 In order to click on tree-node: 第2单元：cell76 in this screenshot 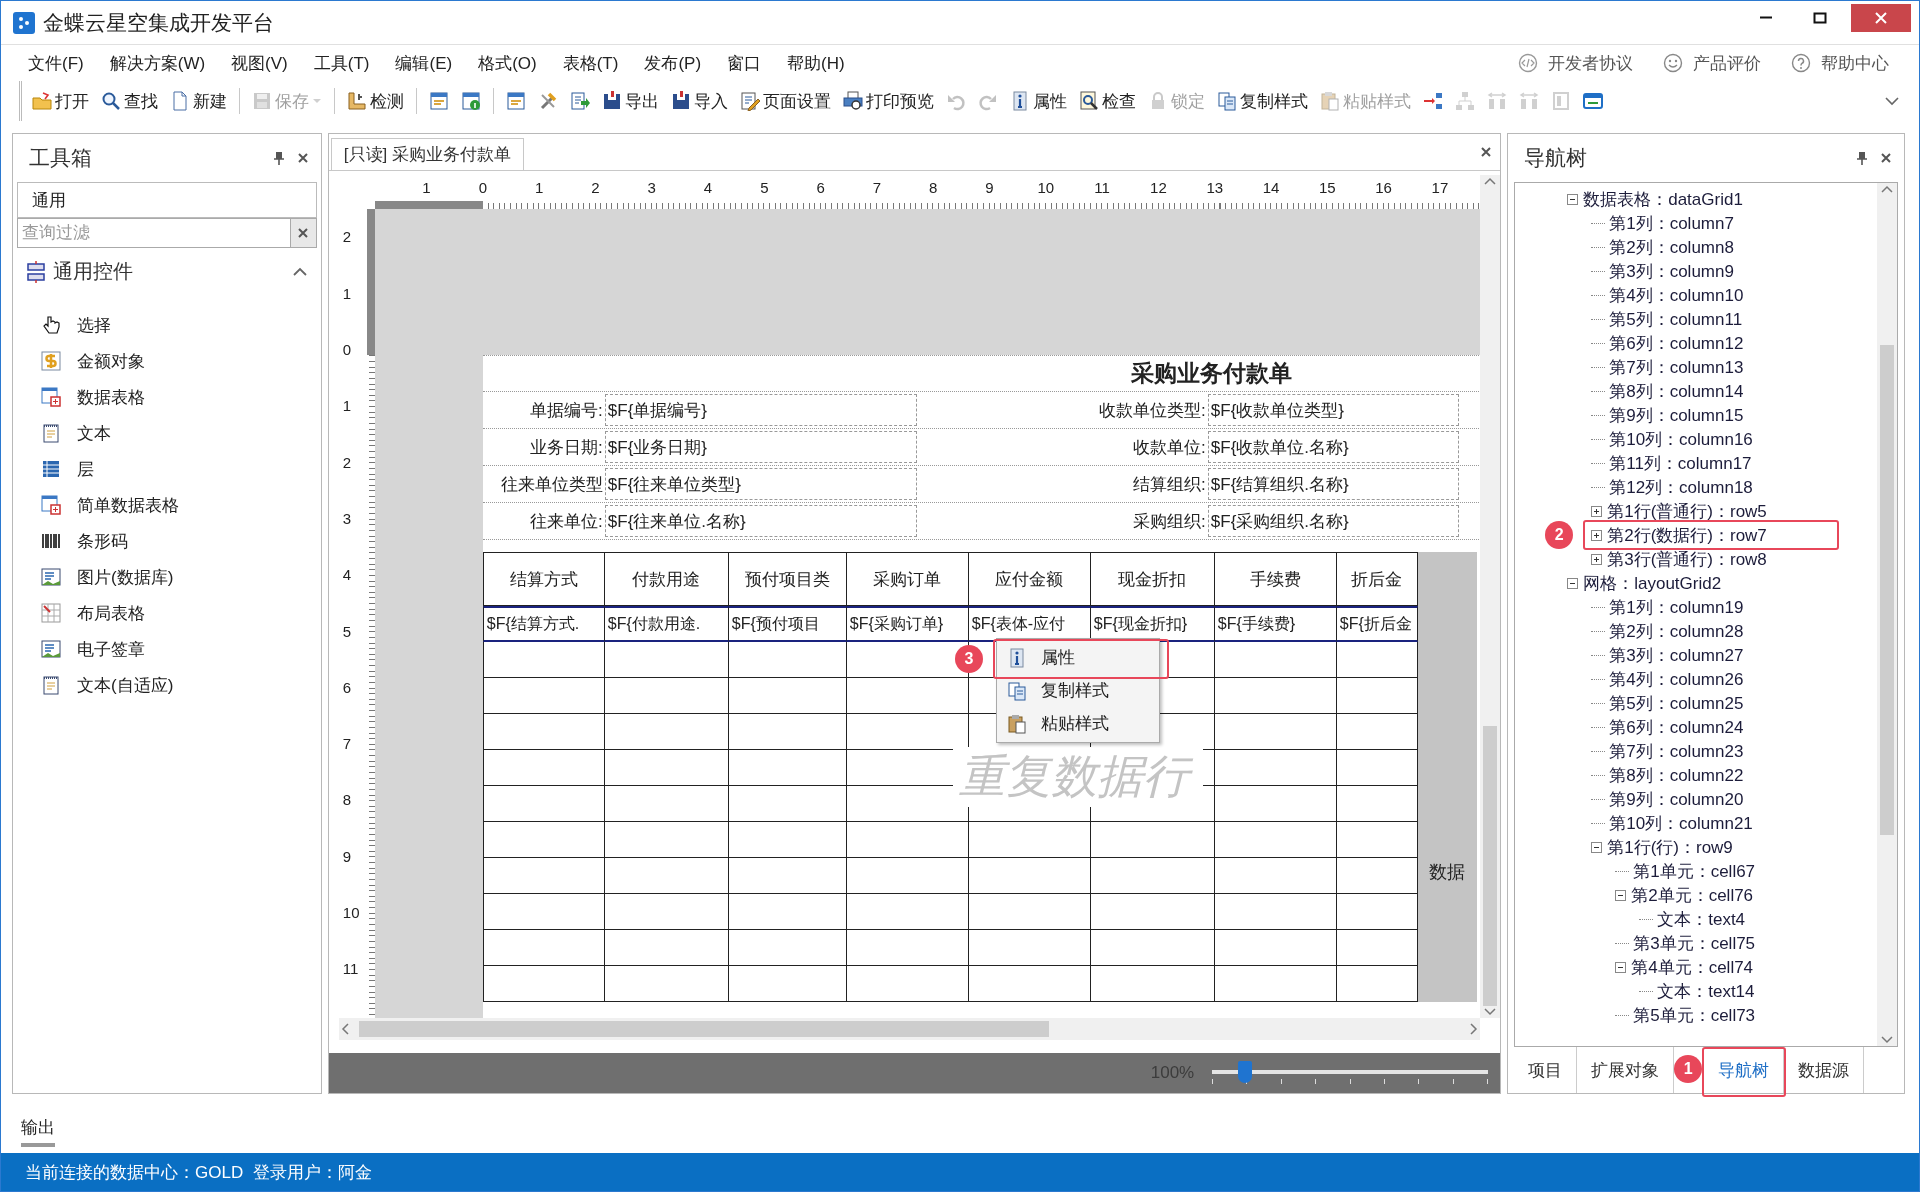, I will do `click(1692, 895)`.